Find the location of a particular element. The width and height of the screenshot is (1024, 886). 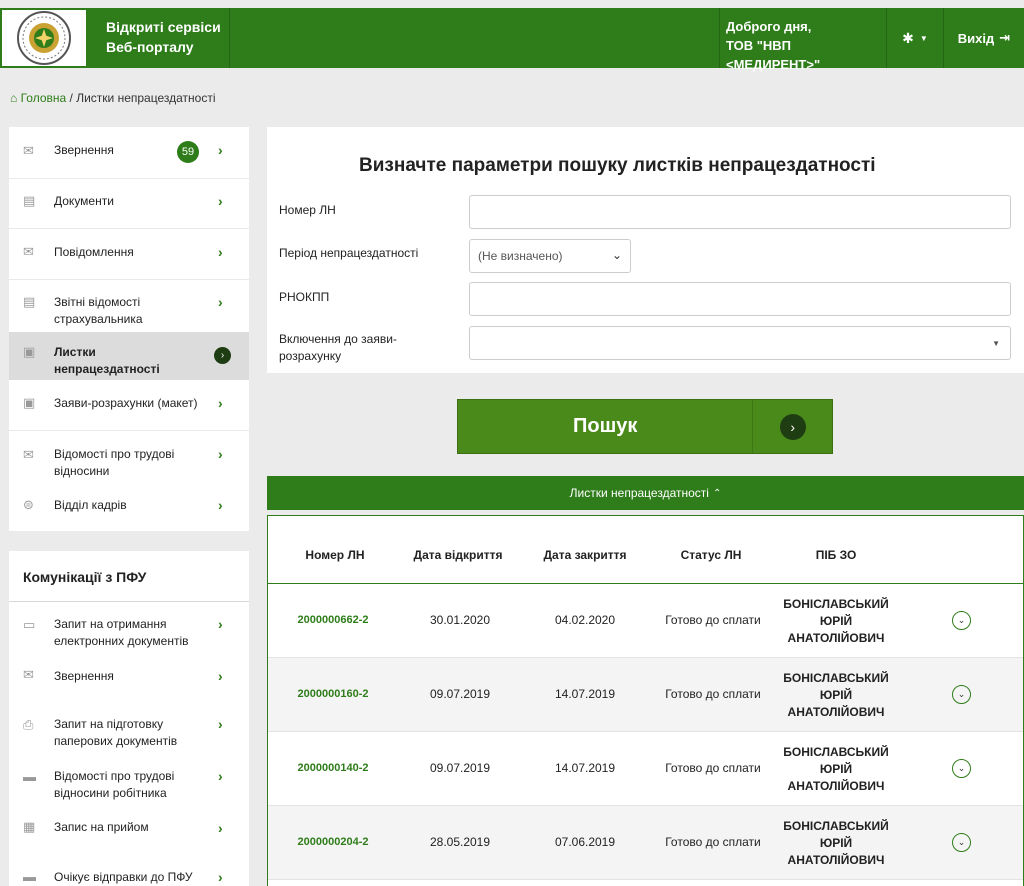

site-title: Відкриті сервіси Веб-порталу is located at coordinates (159, 38).